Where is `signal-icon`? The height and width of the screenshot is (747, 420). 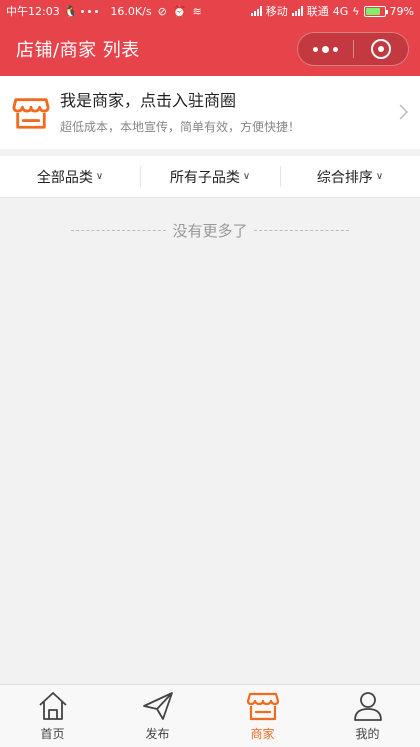
signal-icon is located at coordinates (256, 11).